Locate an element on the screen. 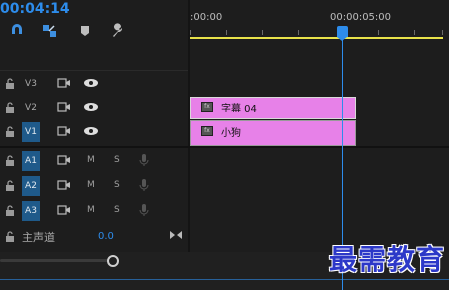  playhead-handle is located at coordinates (342, 33).